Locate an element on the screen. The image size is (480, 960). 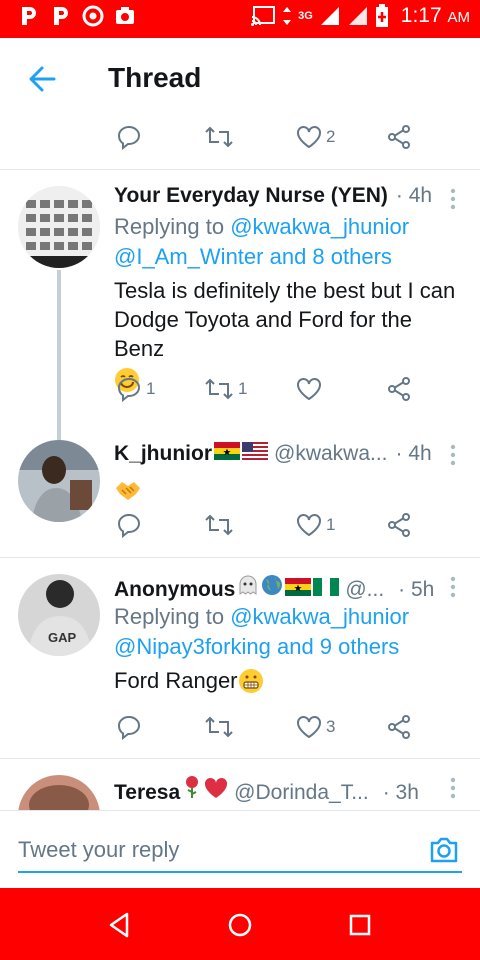
tweet-time: · 4h is located at coordinates (414, 195).